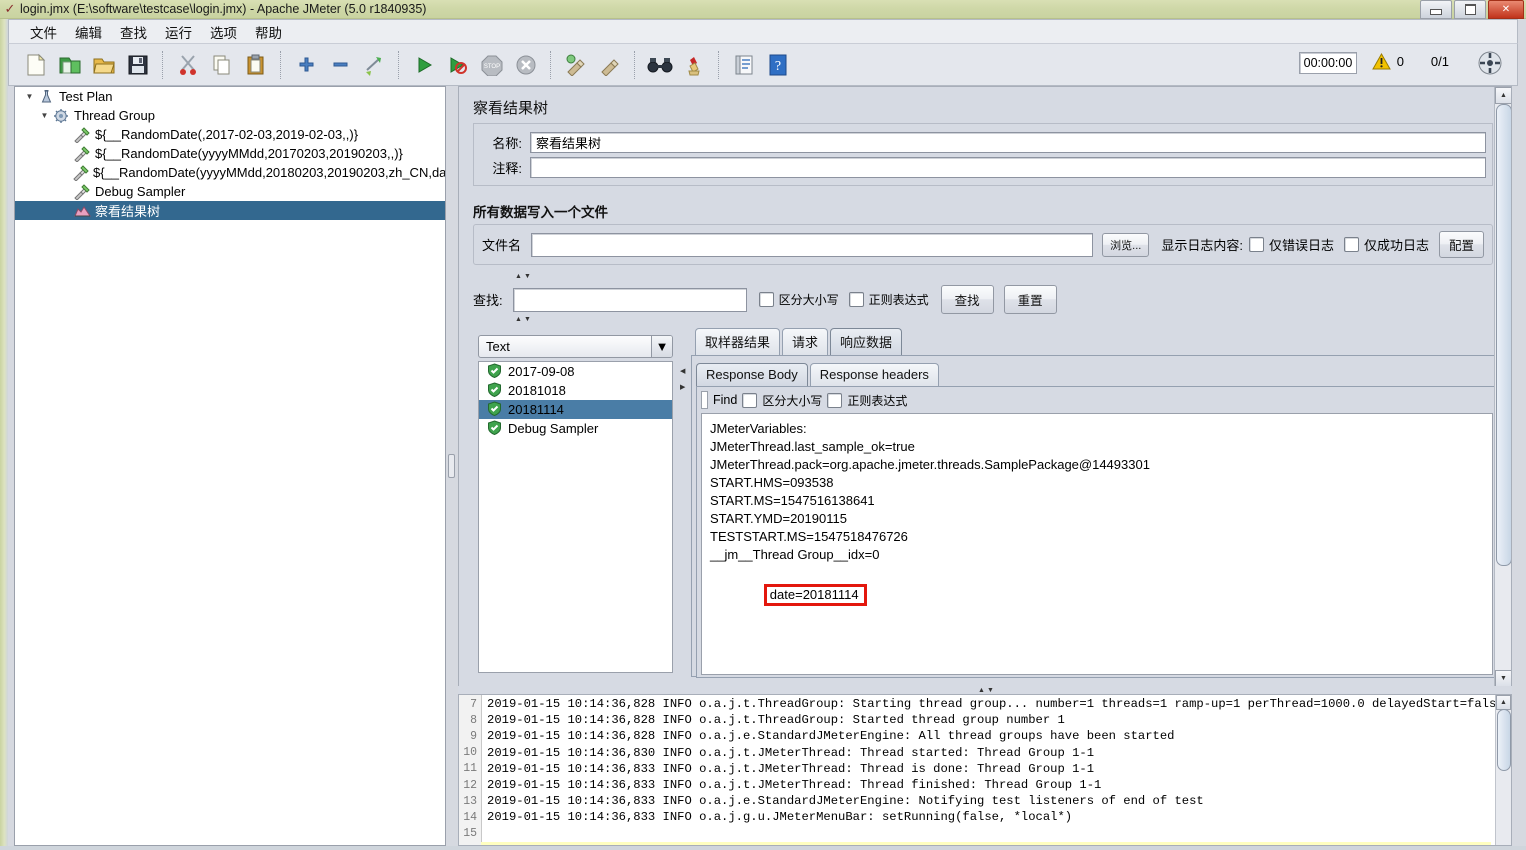 The height and width of the screenshot is (850, 1526). What do you see at coordinates (306, 65) in the screenshot?
I see `expand-icon` at bounding box center [306, 65].